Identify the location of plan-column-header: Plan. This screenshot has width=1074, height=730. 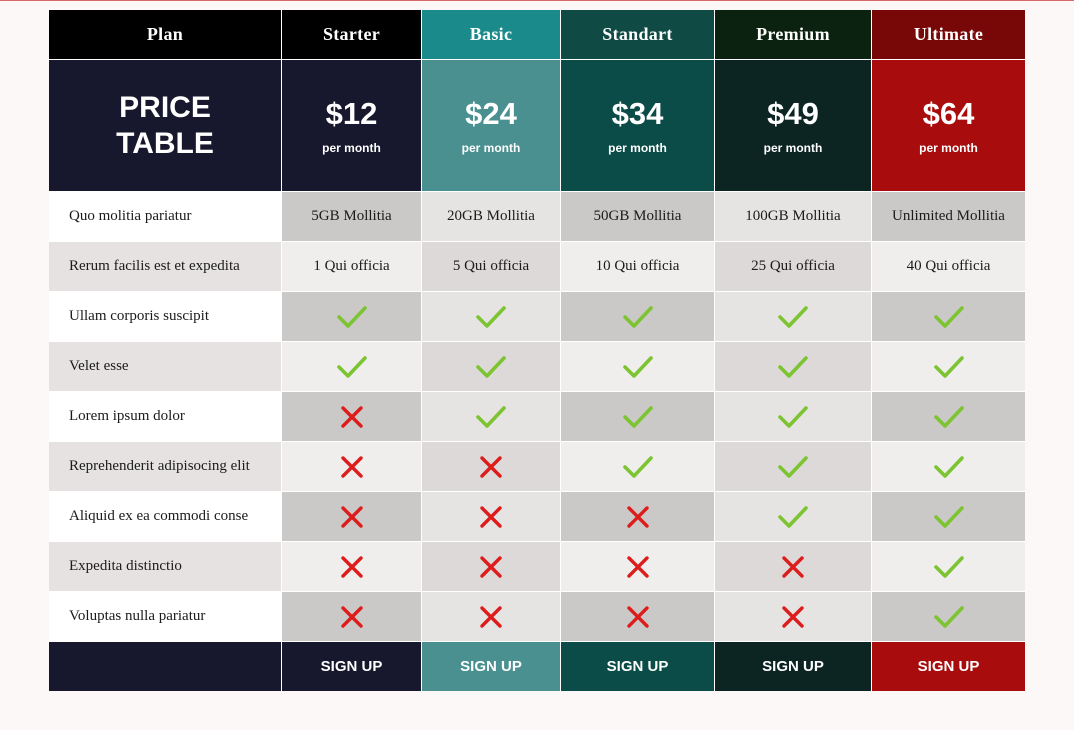
(165, 35).